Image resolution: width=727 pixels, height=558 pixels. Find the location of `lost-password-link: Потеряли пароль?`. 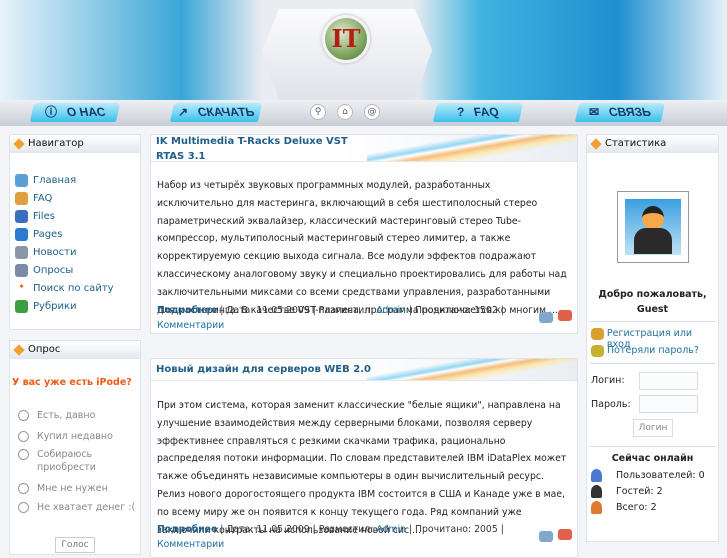

lost-password-link: Потеряли пароль? is located at coordinates (645, 351).